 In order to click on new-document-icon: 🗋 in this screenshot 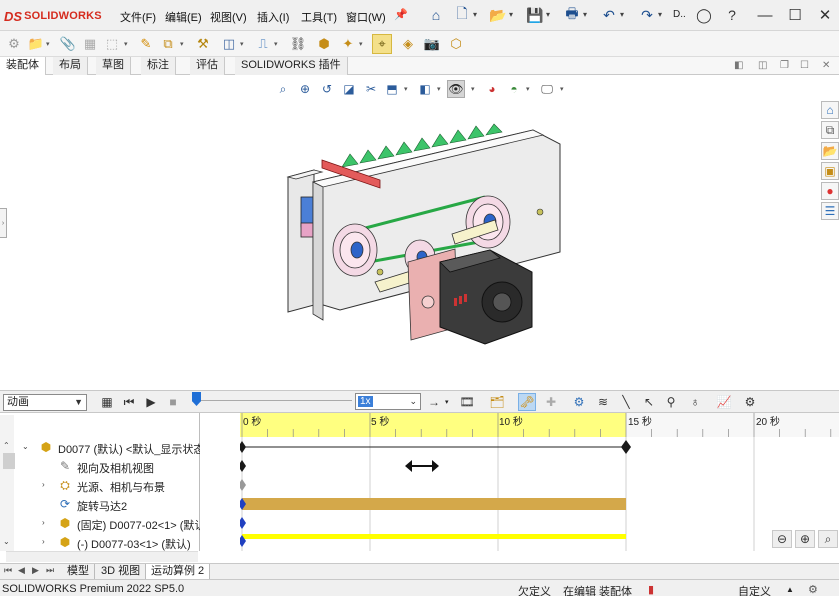, I will do `click(462, 15)`.